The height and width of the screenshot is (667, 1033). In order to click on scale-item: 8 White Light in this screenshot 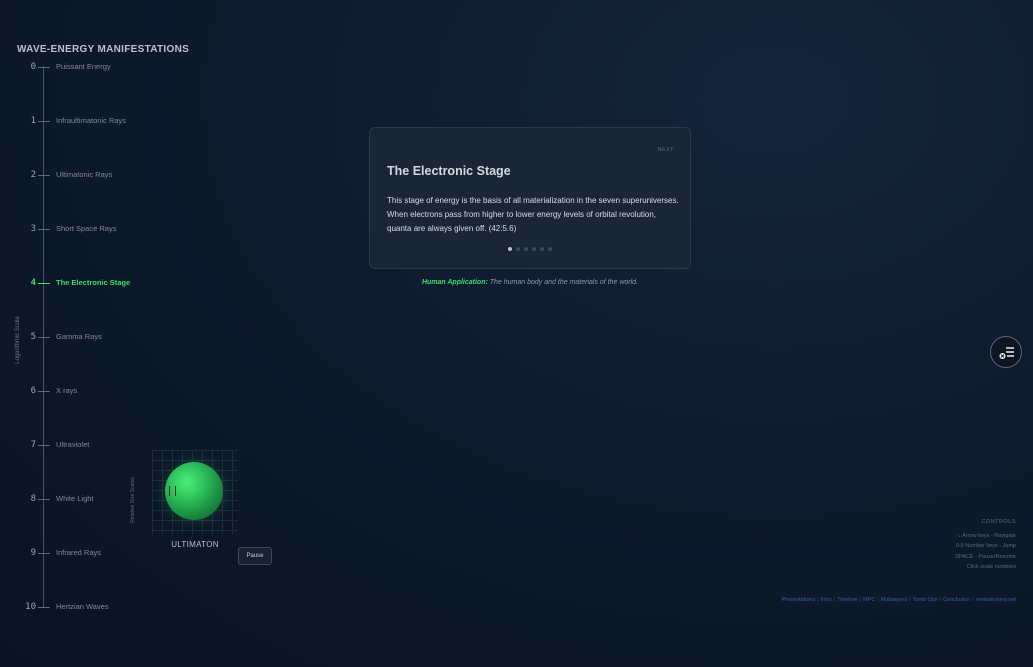, I will do `click(150, 499)`.